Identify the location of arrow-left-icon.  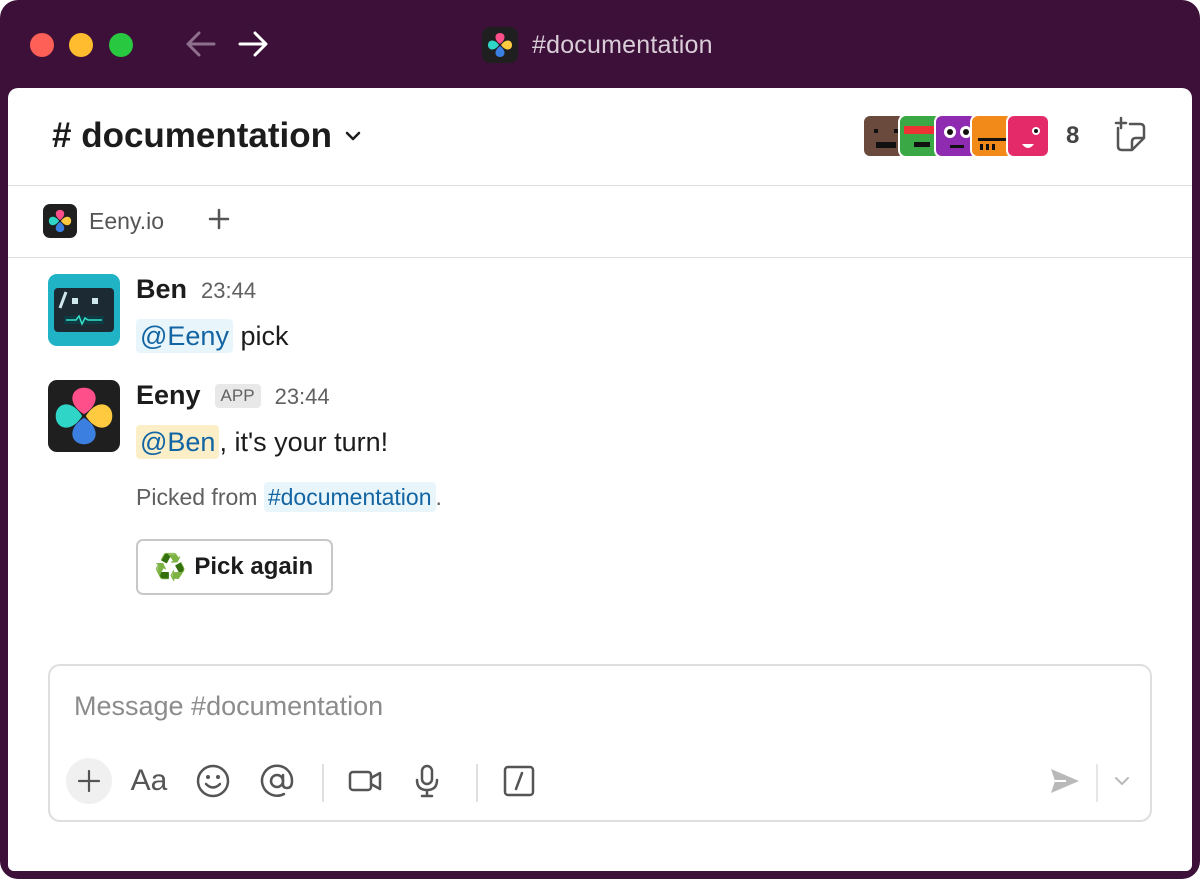
(201, 44).